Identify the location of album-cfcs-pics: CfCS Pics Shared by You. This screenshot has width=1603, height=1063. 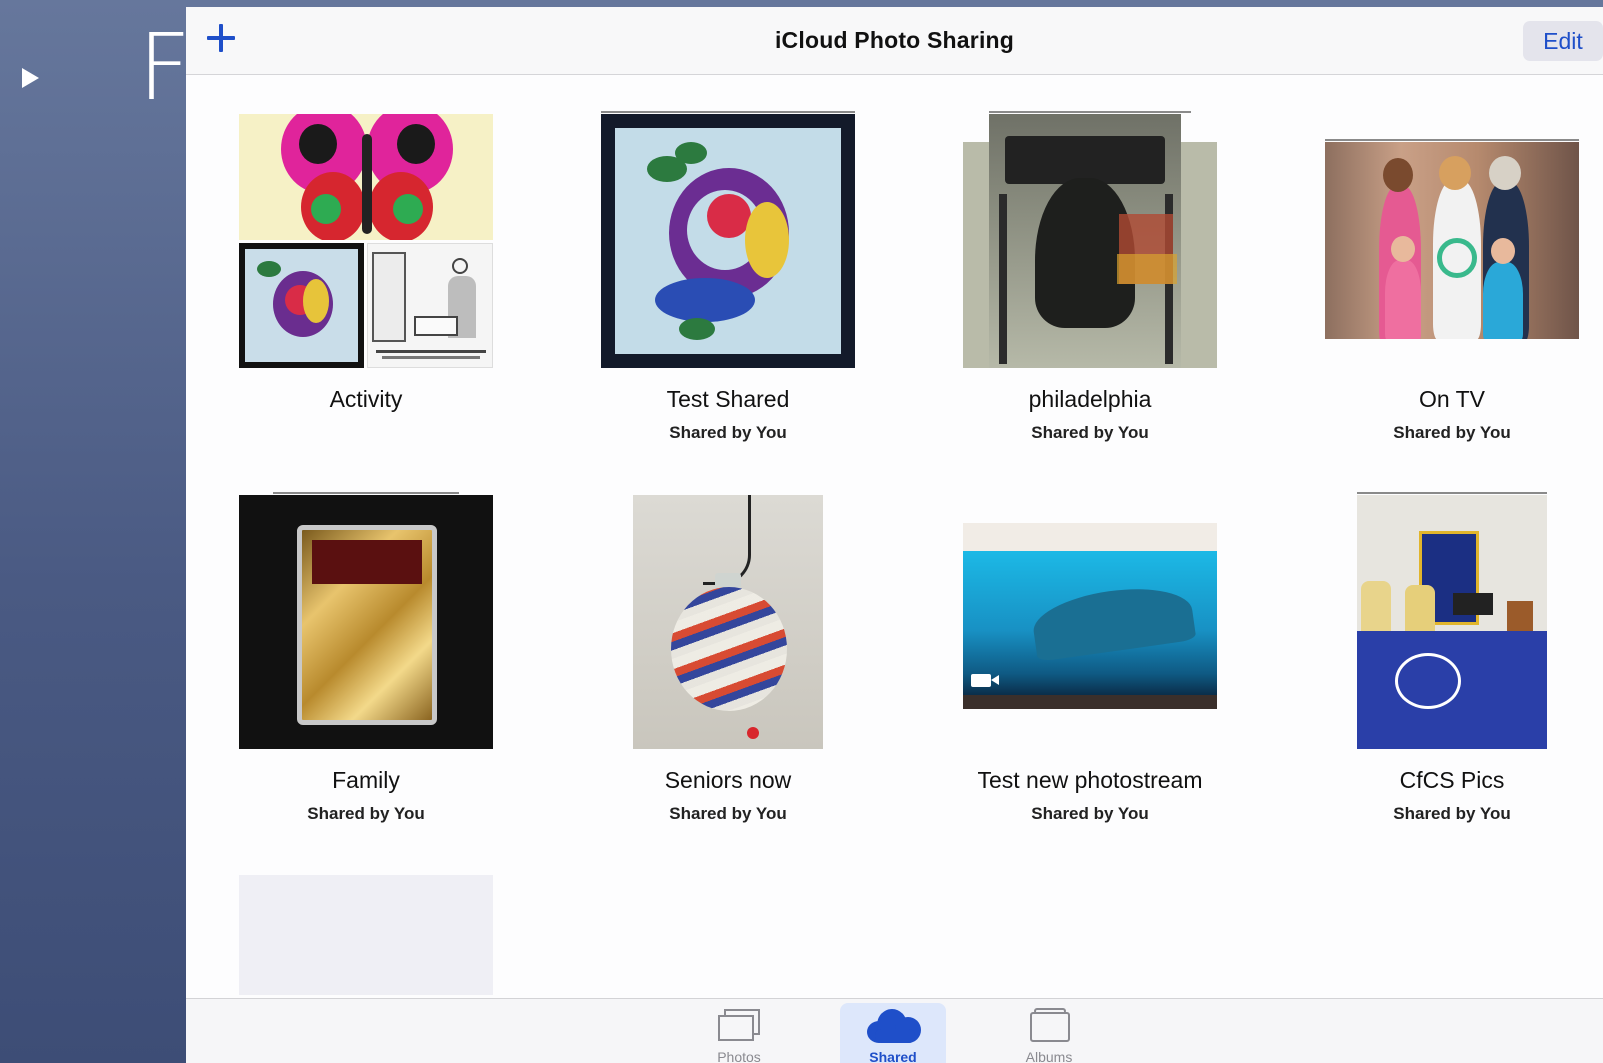
(1452, 658).